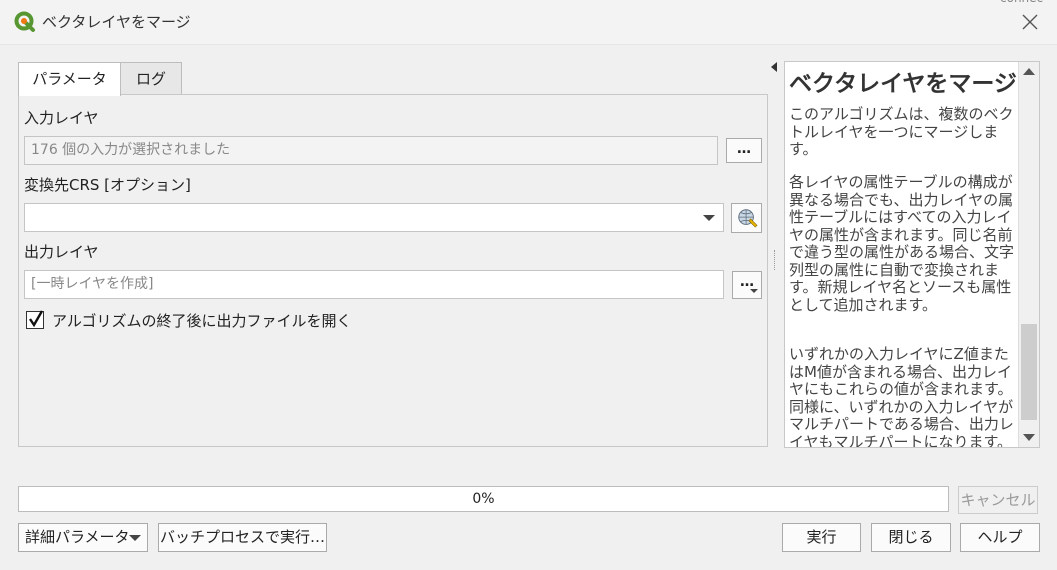 Image resolution: width=1057 pixels, height=570 pixels. I want to click on tab-parameters: パラメータ, so click(69, 79).